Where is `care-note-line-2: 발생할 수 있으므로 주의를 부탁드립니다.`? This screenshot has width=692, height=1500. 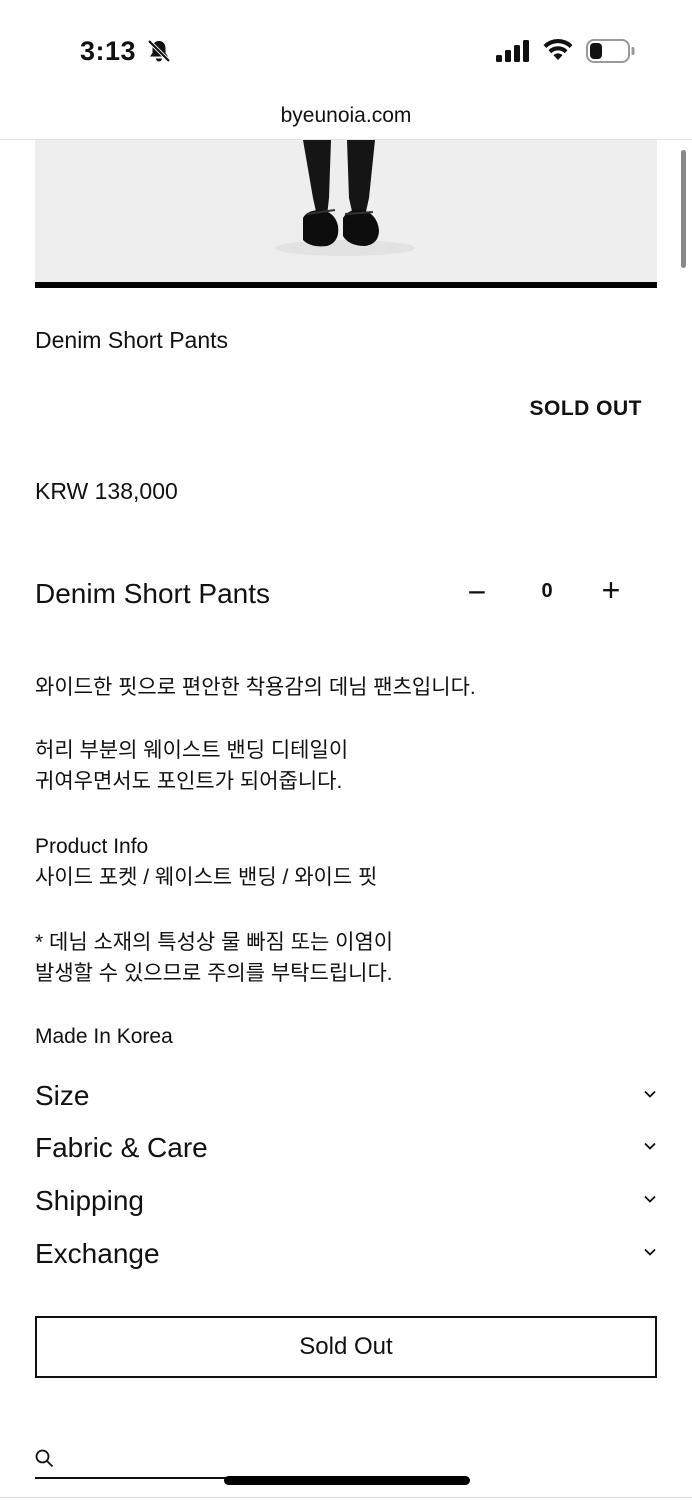 care-note-line-2: 발생할 수 있으므로 주의를 부탁드립니다. is located at coordinates (214, 973).